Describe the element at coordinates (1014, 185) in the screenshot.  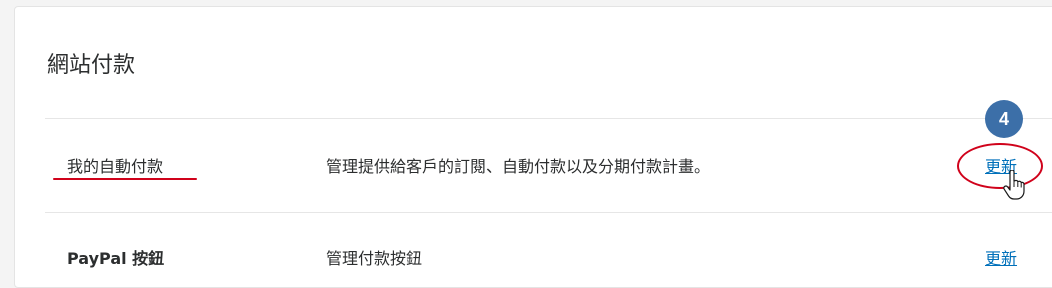
I see `hand-pointer-icon` at that location.